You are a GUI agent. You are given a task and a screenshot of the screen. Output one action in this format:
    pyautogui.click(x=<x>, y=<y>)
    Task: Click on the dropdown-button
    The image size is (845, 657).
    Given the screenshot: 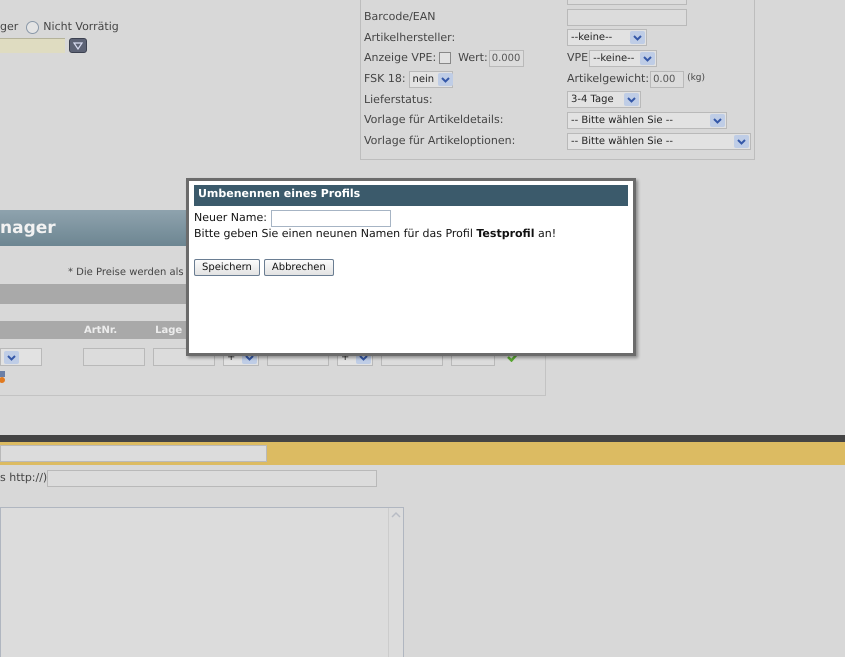 What is the action you would take?
    pyautogui.click(x=78, y=46)
    